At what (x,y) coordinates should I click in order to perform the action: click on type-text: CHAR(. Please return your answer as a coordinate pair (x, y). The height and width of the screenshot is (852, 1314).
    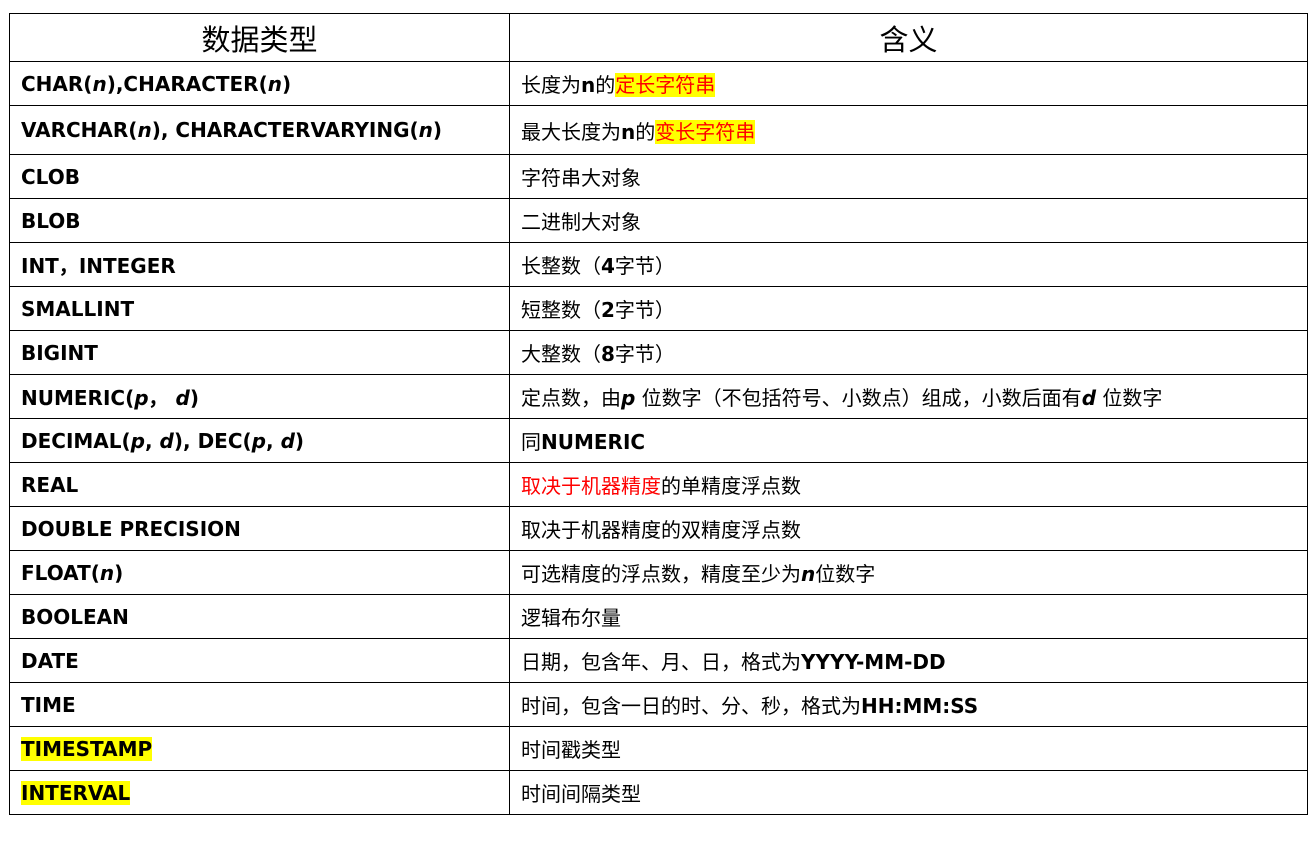
    Looking at the image, I should click on (57, 83).